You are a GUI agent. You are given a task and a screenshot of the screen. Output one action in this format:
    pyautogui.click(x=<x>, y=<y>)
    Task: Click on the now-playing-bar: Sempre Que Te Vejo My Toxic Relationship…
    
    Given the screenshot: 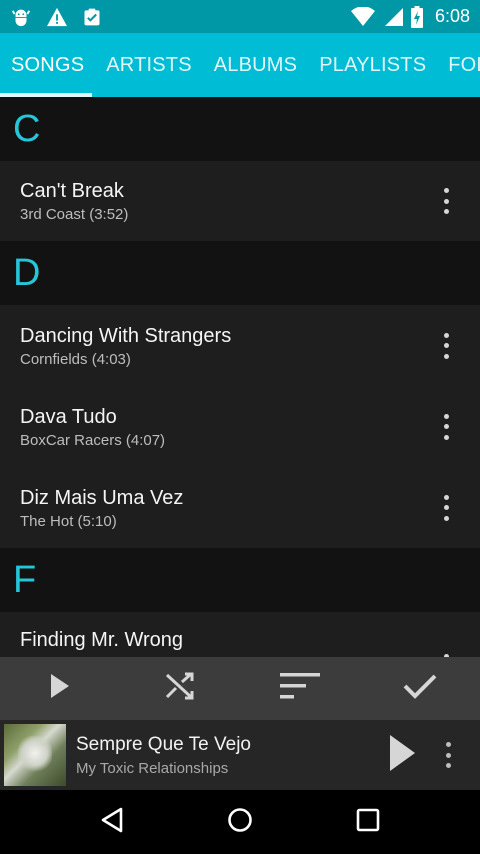 What is the action you would take?
    pyautogui.click(x=240, y=755)
    